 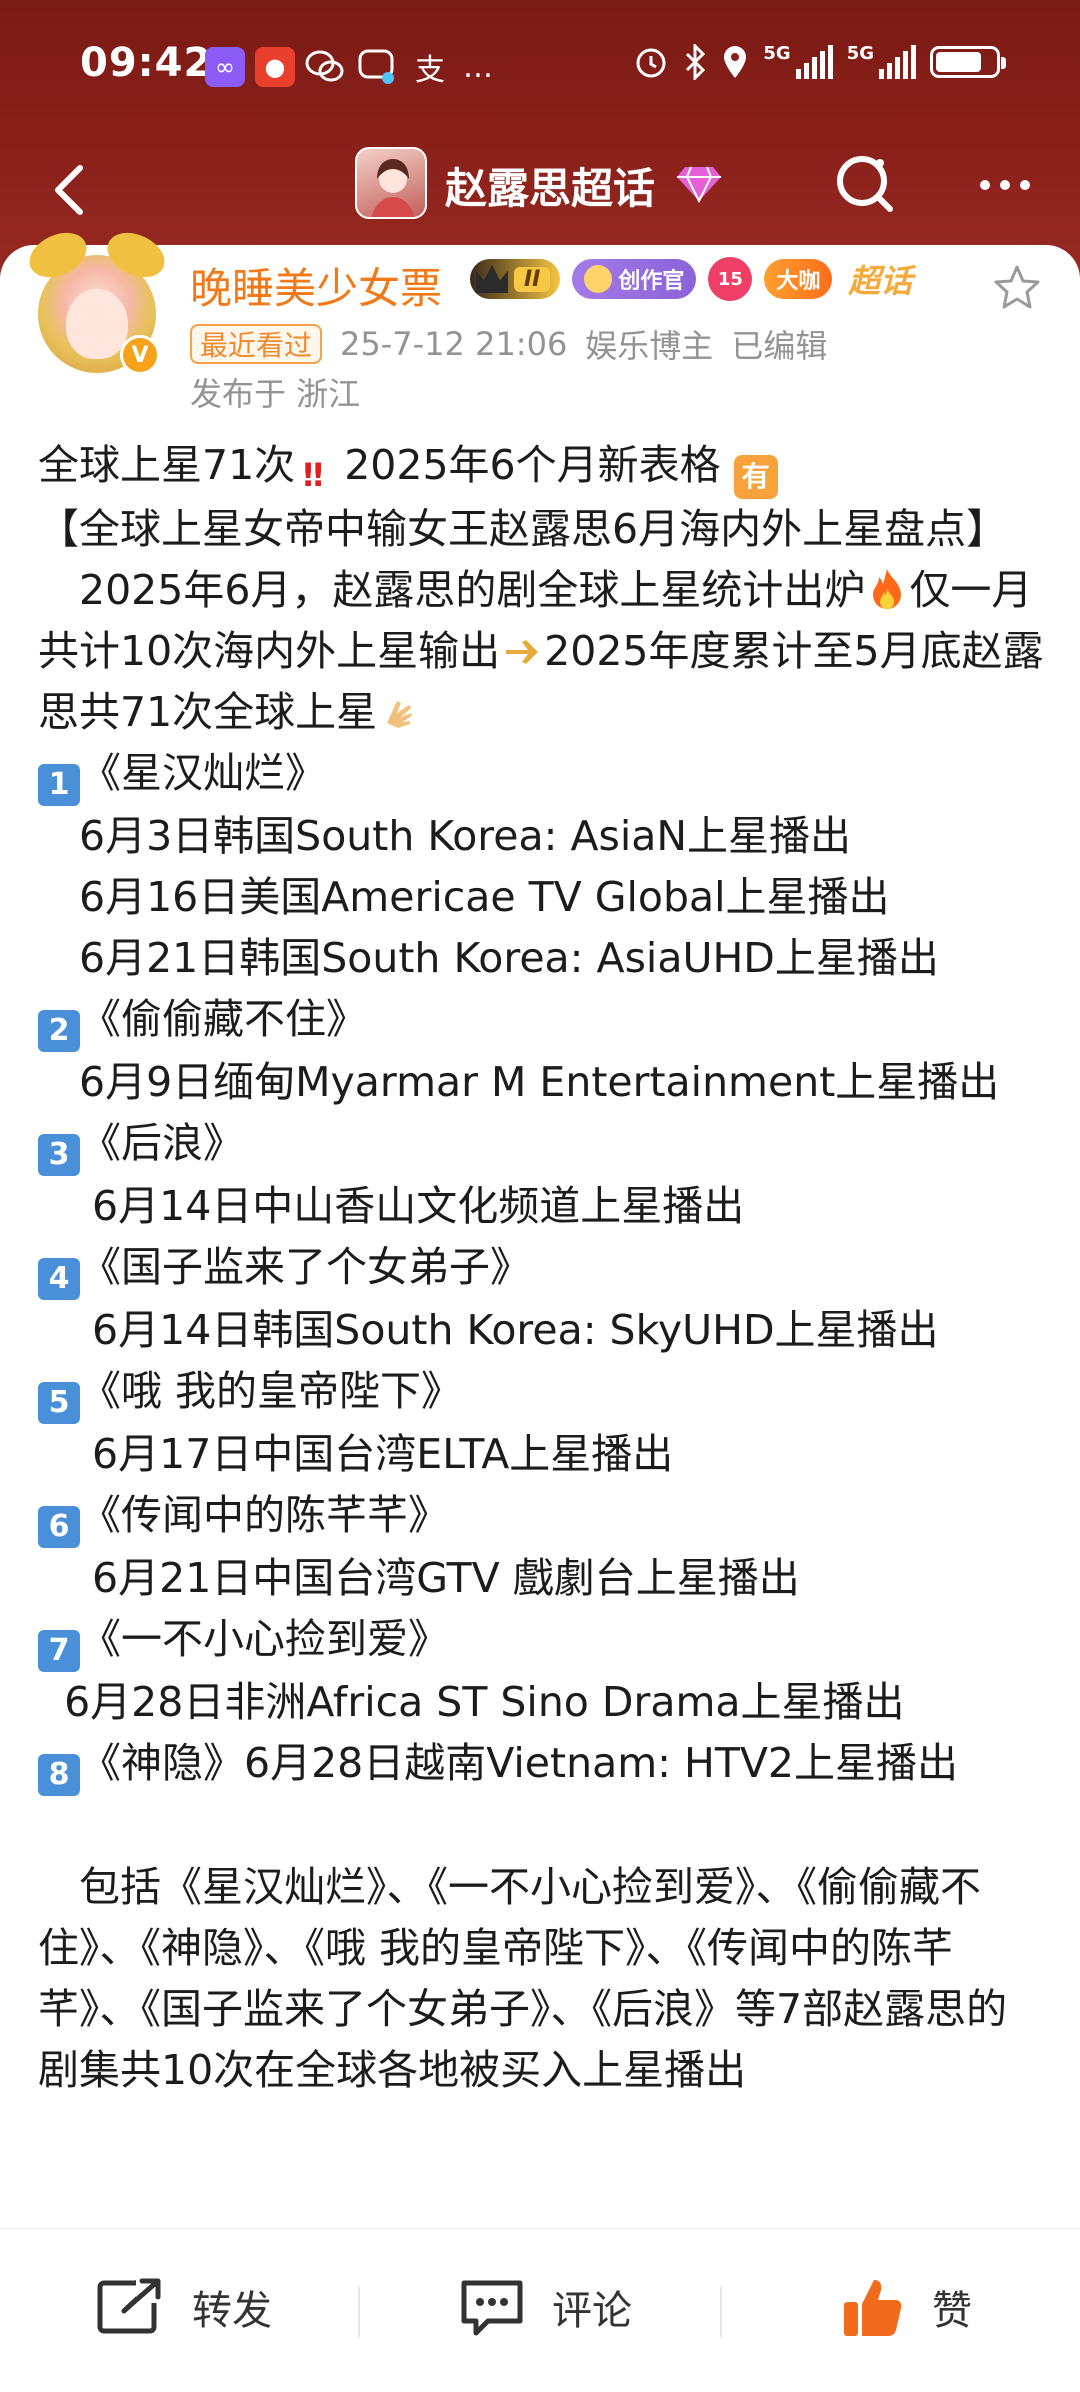 I want to click on back-button, so click(x=70, y=190).